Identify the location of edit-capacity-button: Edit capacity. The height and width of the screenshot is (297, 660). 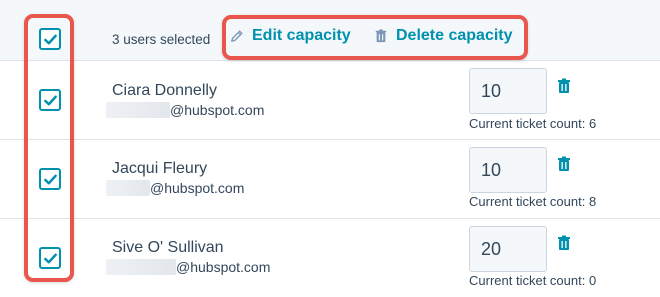
(290, 36).